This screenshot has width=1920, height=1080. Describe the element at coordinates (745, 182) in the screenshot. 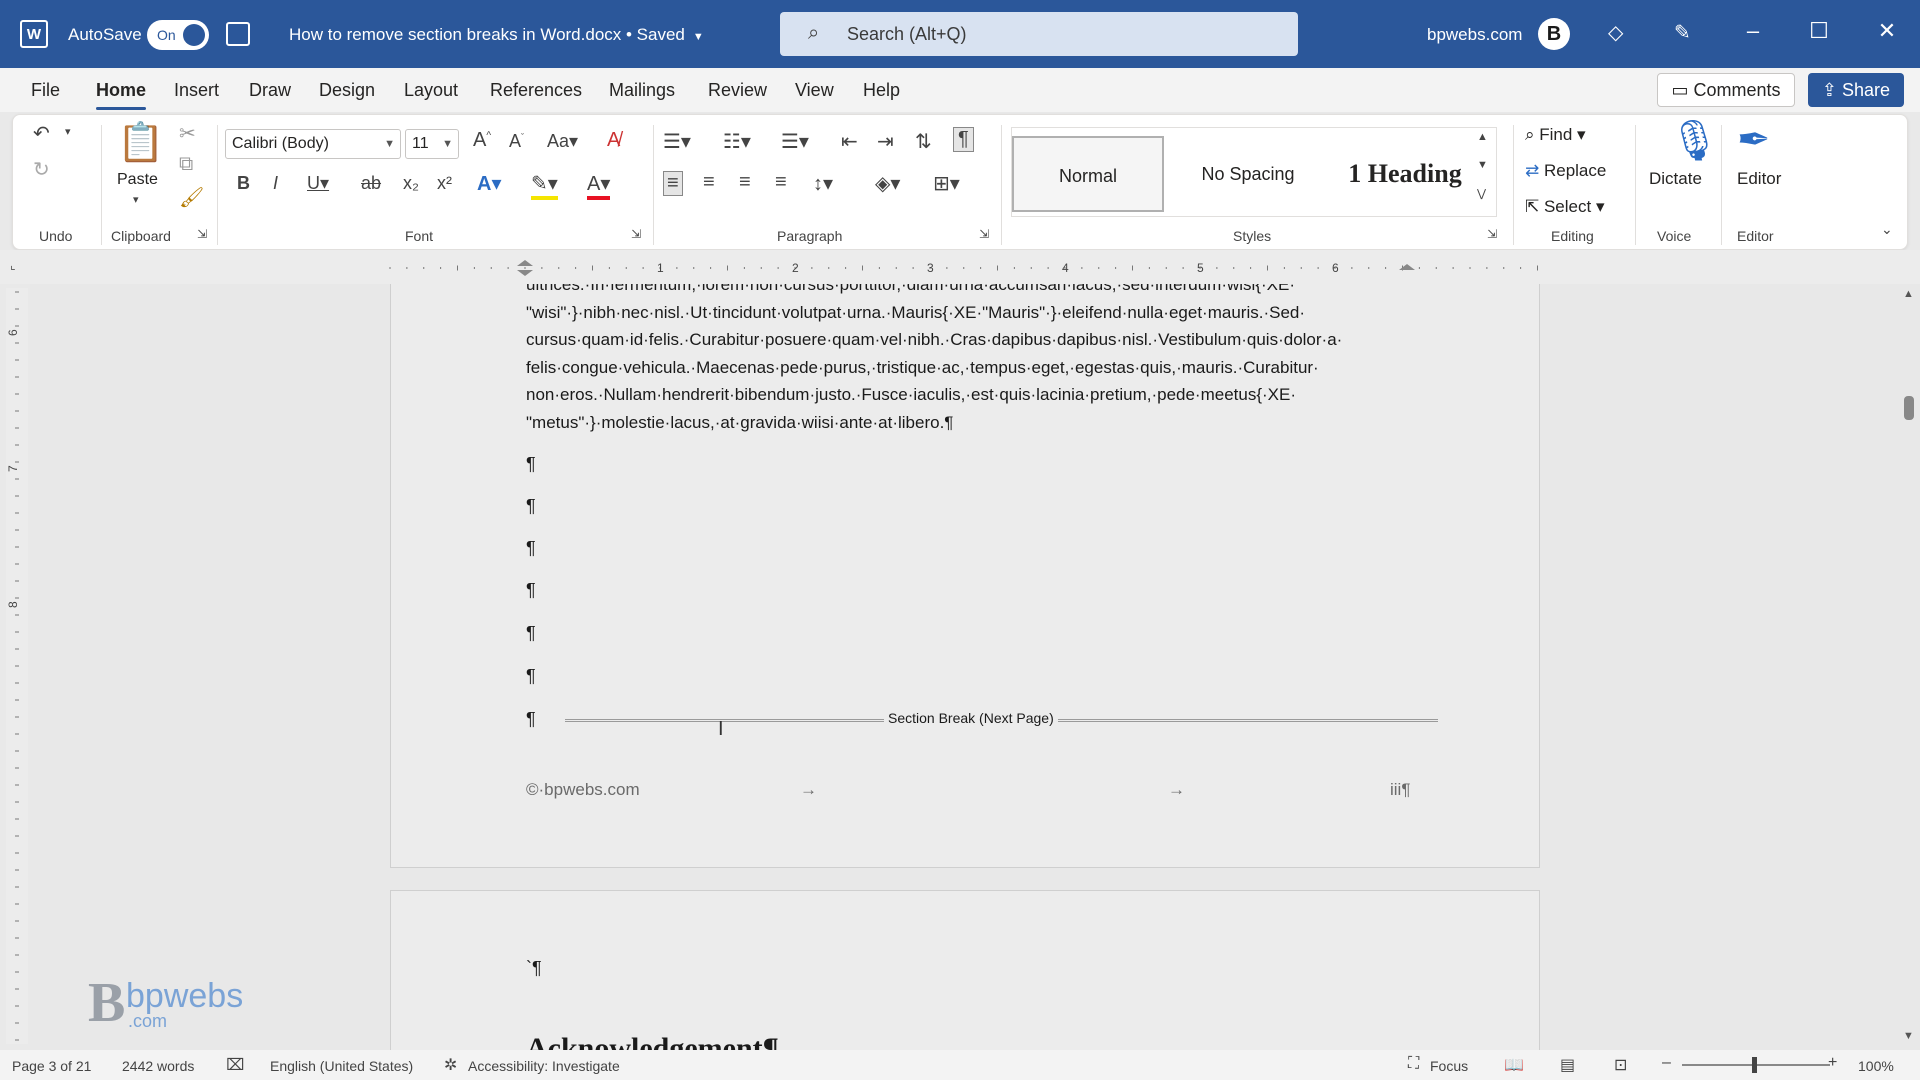

I see `align-right-icon: ≡` at that location.